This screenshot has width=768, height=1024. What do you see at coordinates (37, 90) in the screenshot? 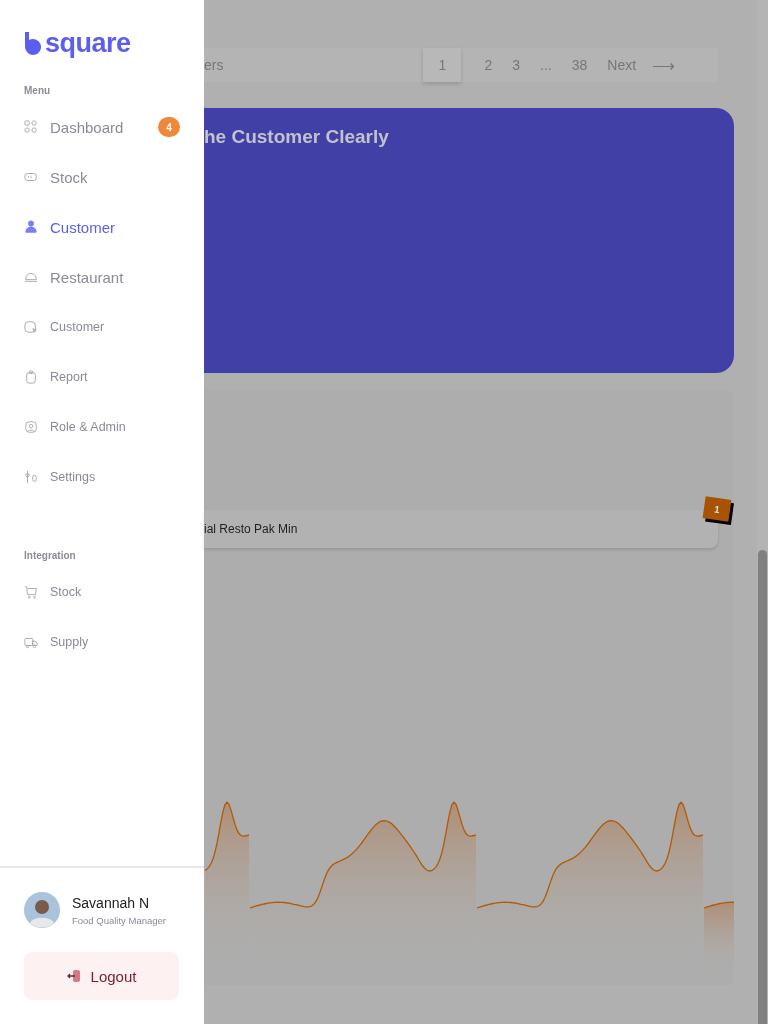
I see `section-label: Menu` at bounding box center [37, 90].